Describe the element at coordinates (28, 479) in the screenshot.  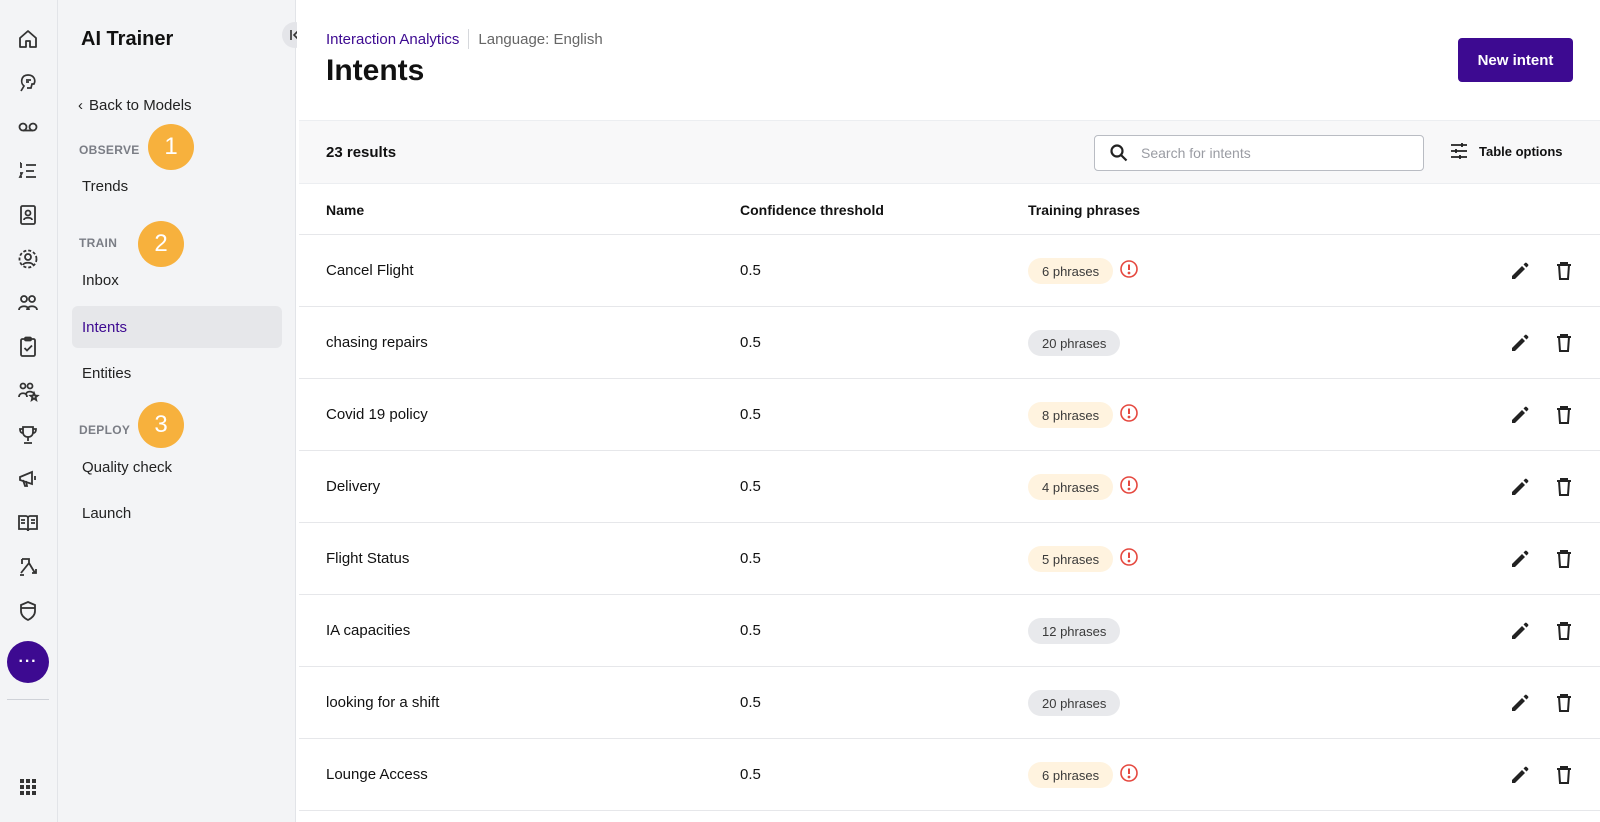
I see `megaphone-icon` at that location.